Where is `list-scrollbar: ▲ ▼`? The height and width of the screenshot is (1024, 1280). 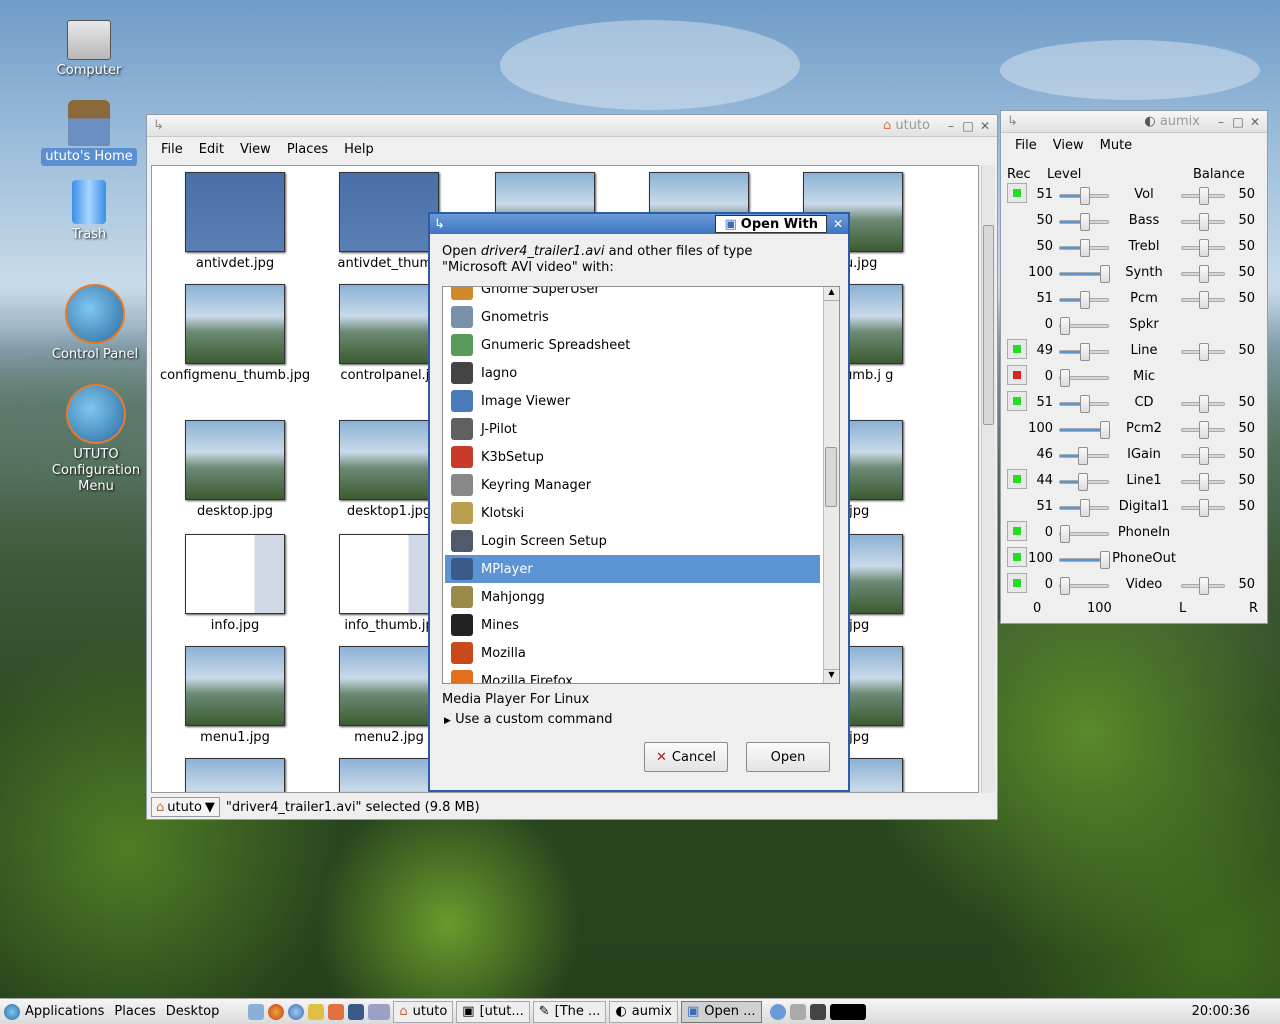 list-scrollbar: ▲ ▼ is located at coordinates (831, 485).